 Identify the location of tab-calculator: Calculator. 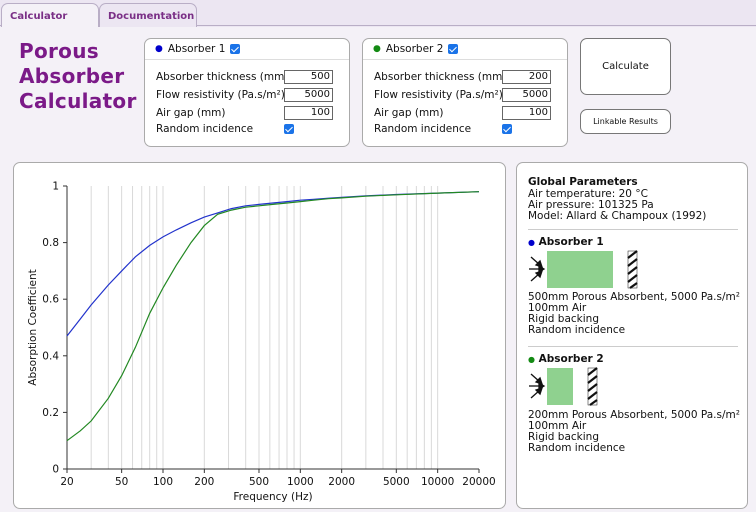
(50, 15).